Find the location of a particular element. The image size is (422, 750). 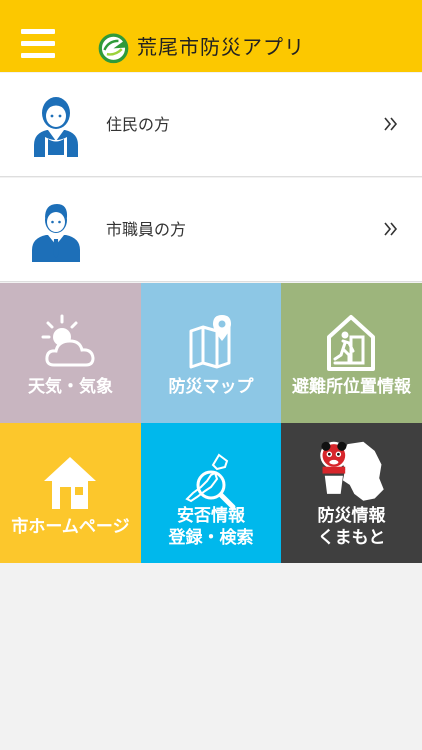

tile-safety-info-label: 安否情報 登録・検索 is located at coordinates (211, 527).